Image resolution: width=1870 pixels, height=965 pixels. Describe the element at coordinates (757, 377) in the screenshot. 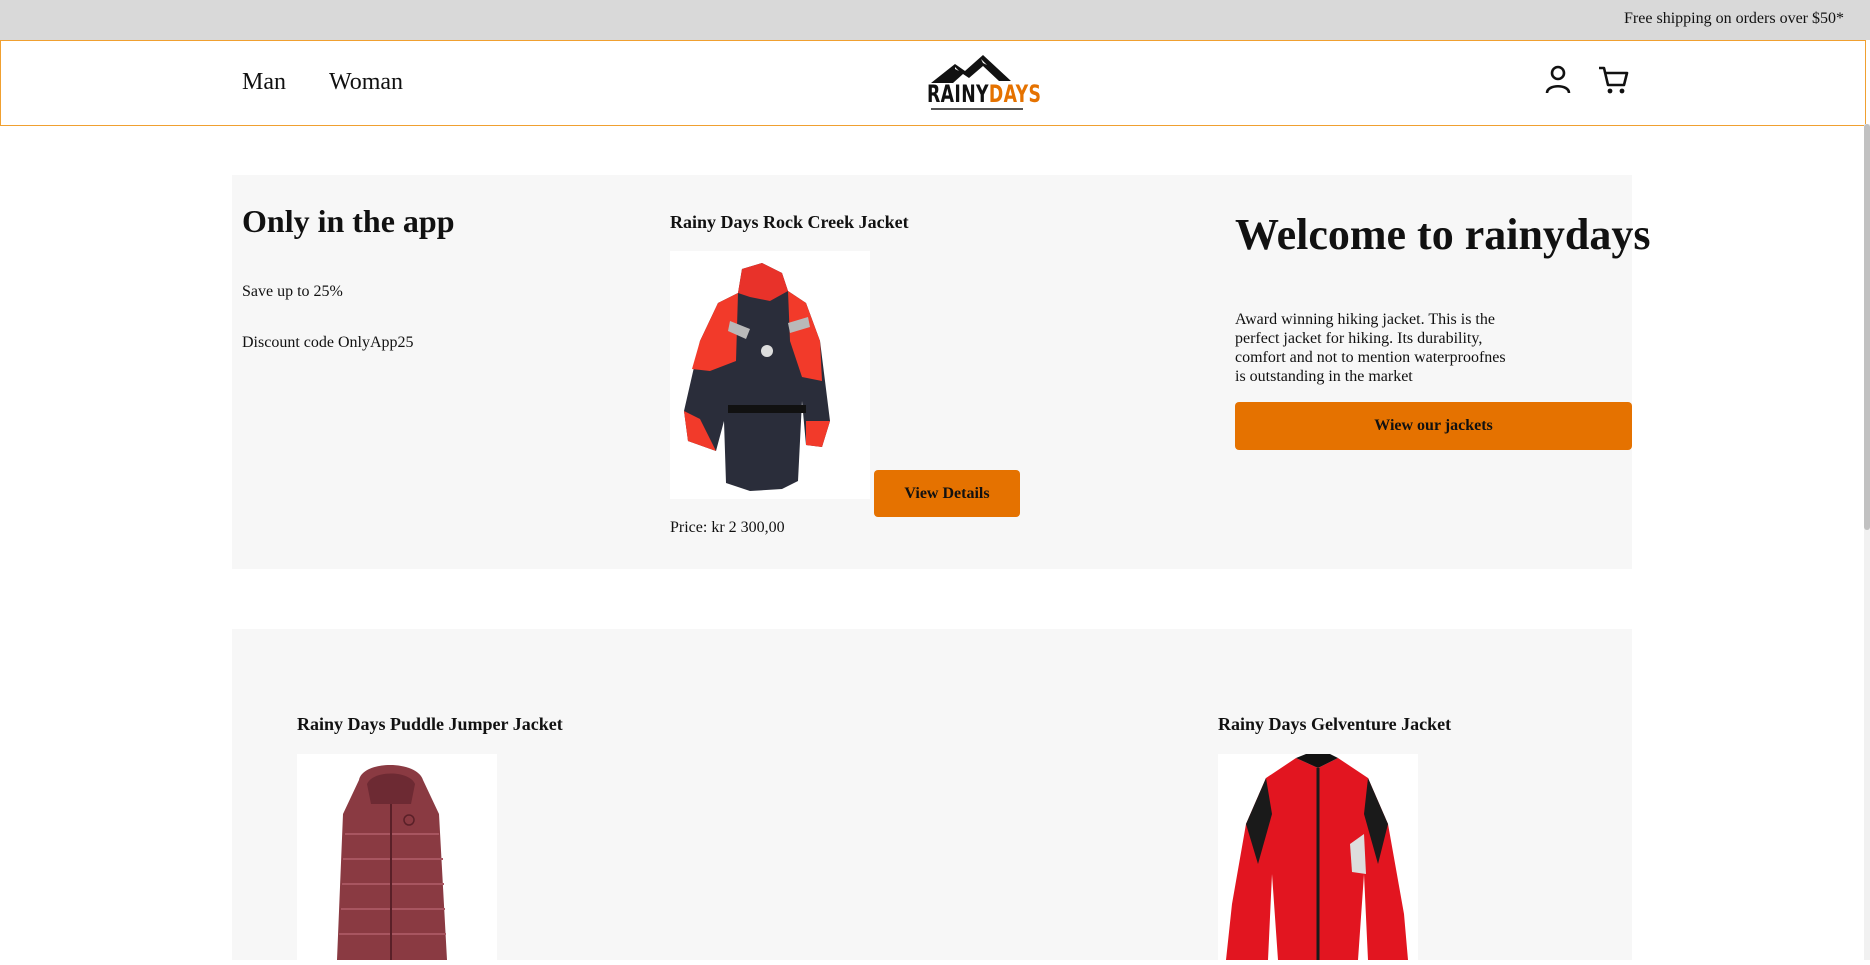

I see `jacket-image` at that location.